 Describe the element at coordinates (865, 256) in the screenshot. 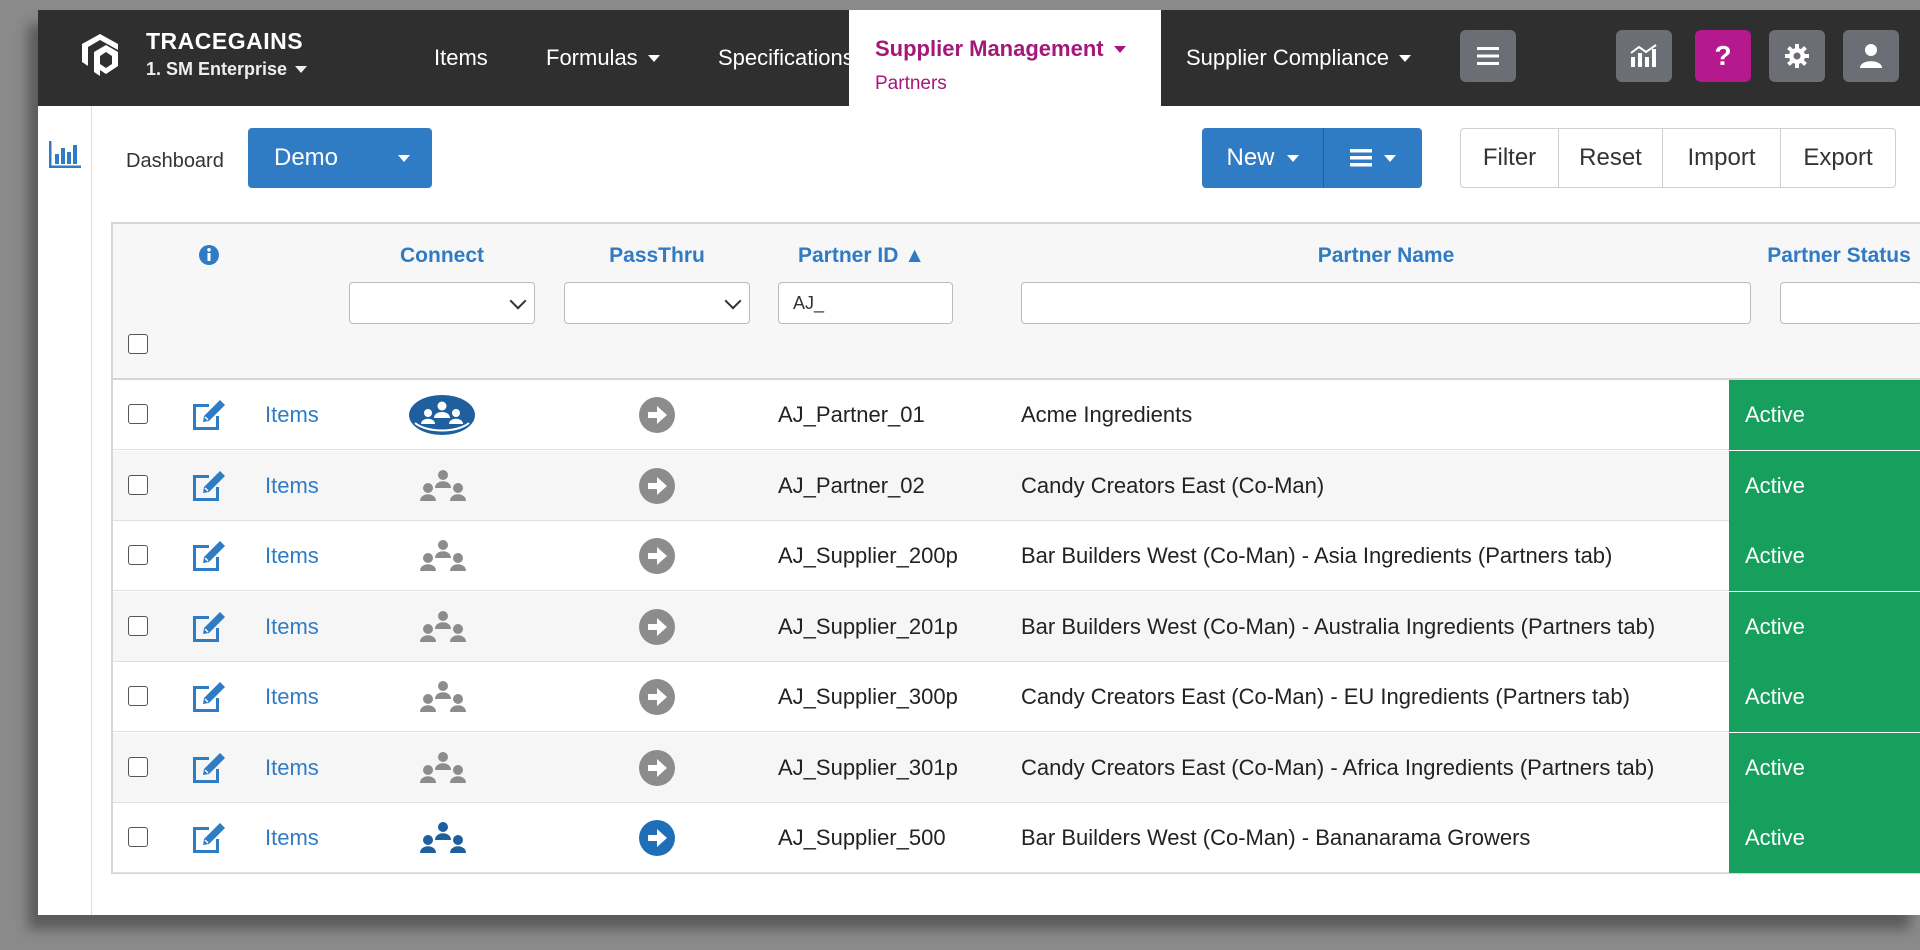

I see `header-partner-id: Partner ID ▲` at that location.